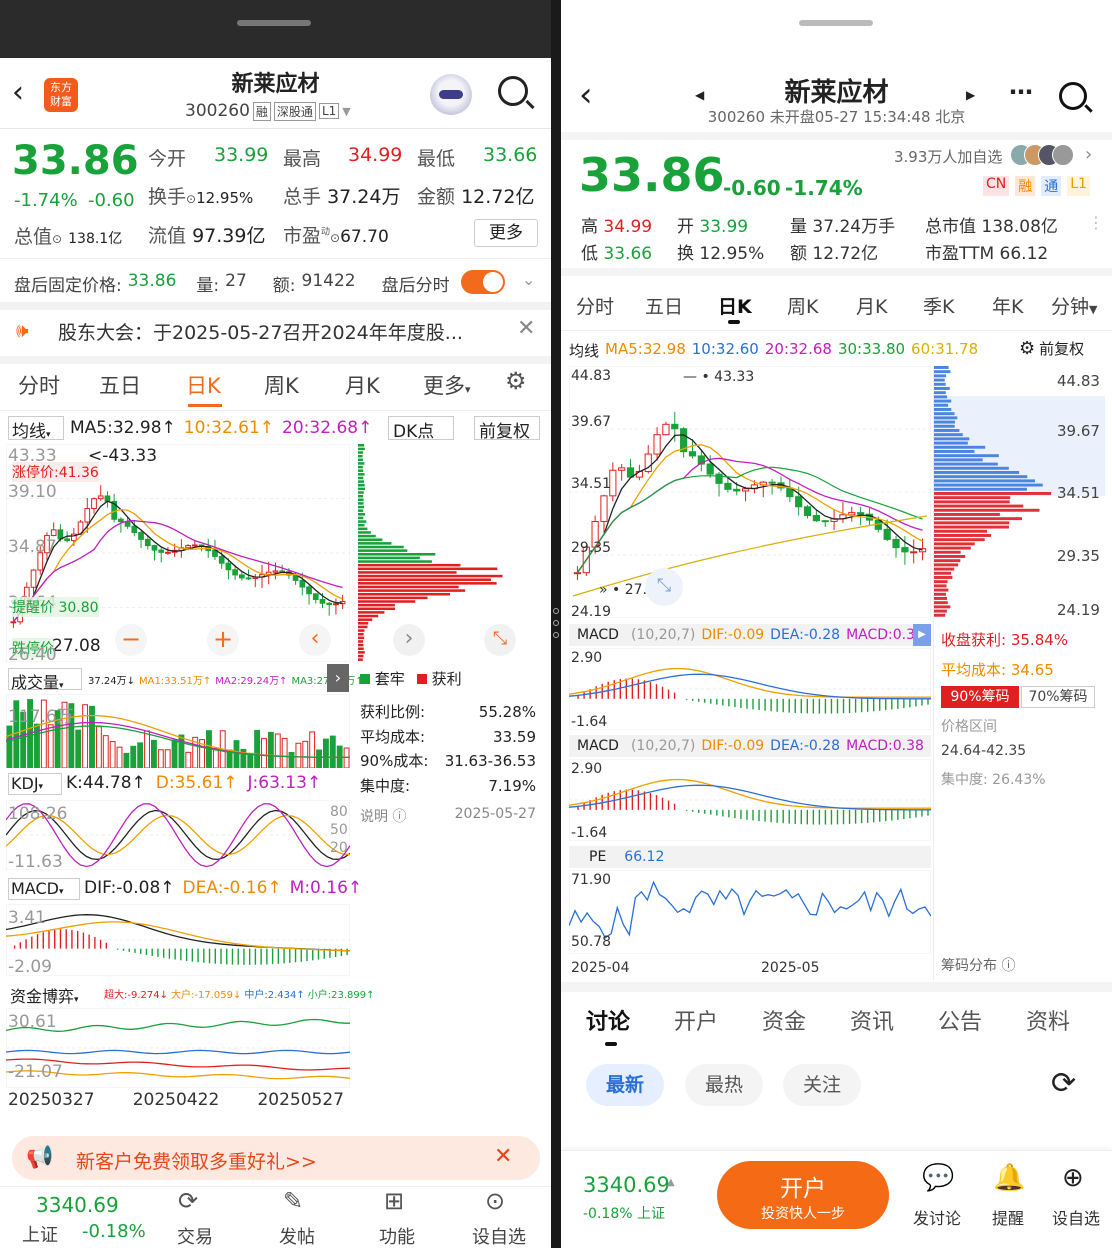 The height and width of the screenshot is (1248, 1112). I want to click on tab-funds: 资金, so click(784, 1020).